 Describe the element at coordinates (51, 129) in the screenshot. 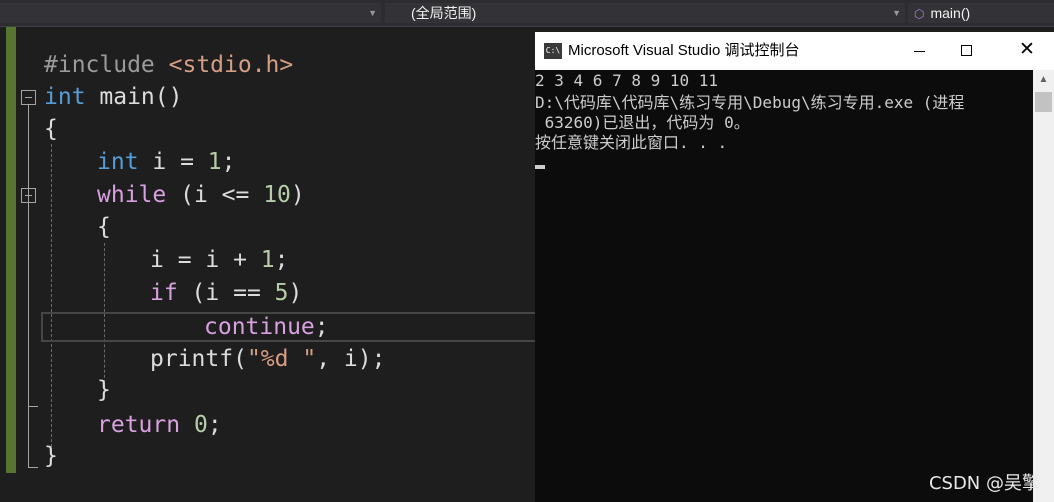

I see `code-line-open-brace: {` at that location.